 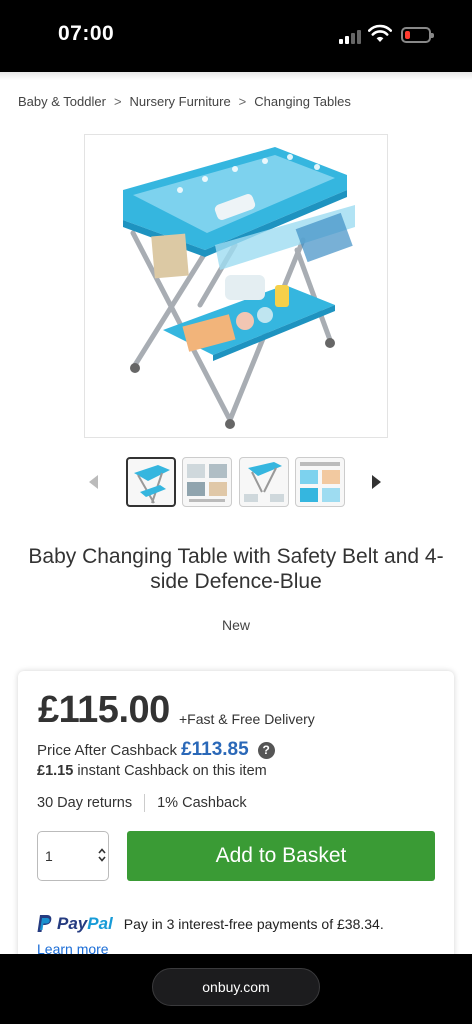 I want to click on quantity-select: 1, so click(x=73, y=856).